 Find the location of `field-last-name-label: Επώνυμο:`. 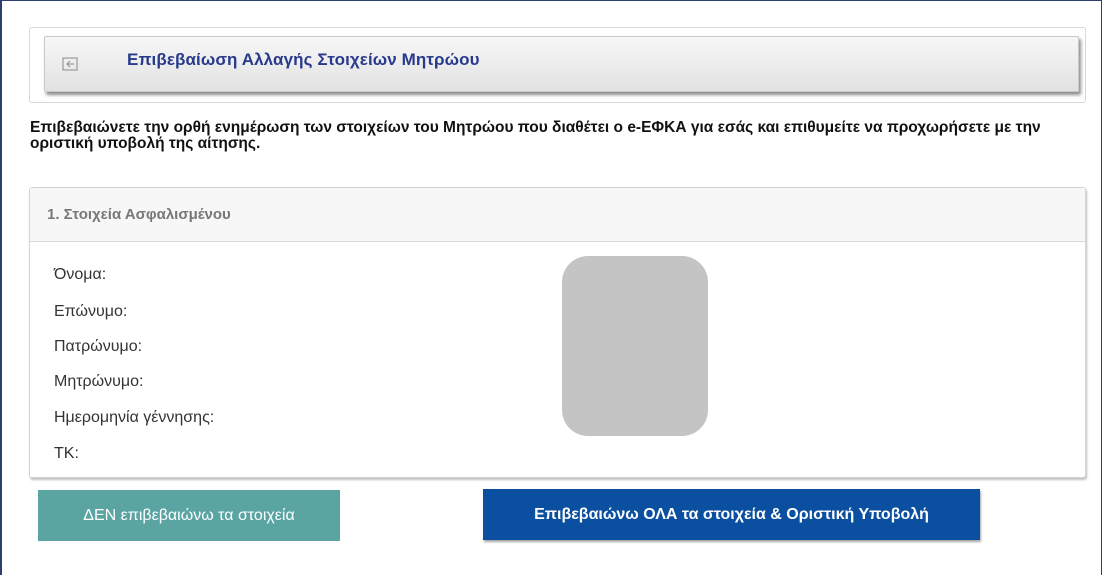

field-last-name-label: Επώνυμο: is located at coordinates (91, 311).